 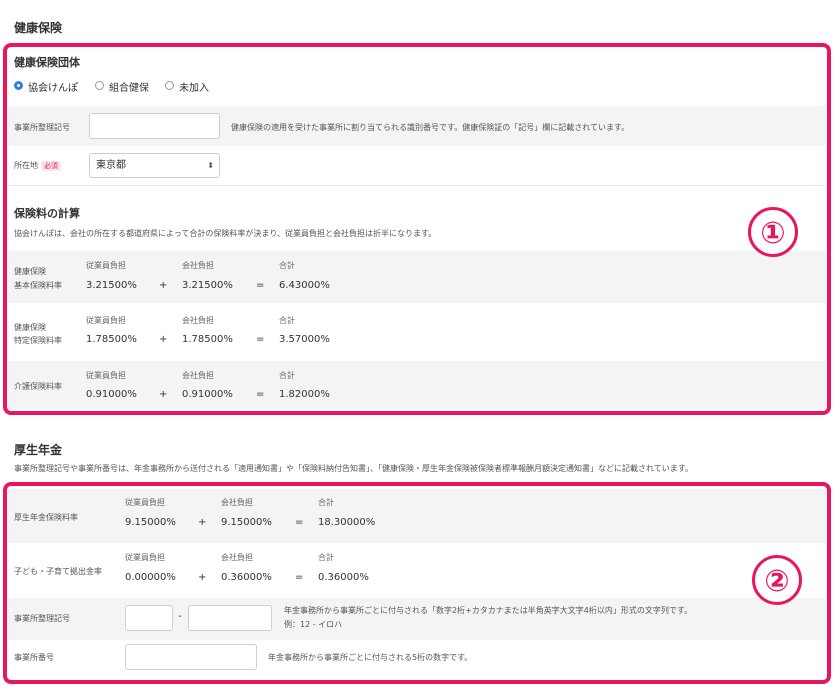 What do you see at coordinates (38, 28) in the screenshot?
I see `health-section-title: 健康保険` at bounding box center [38, 28].